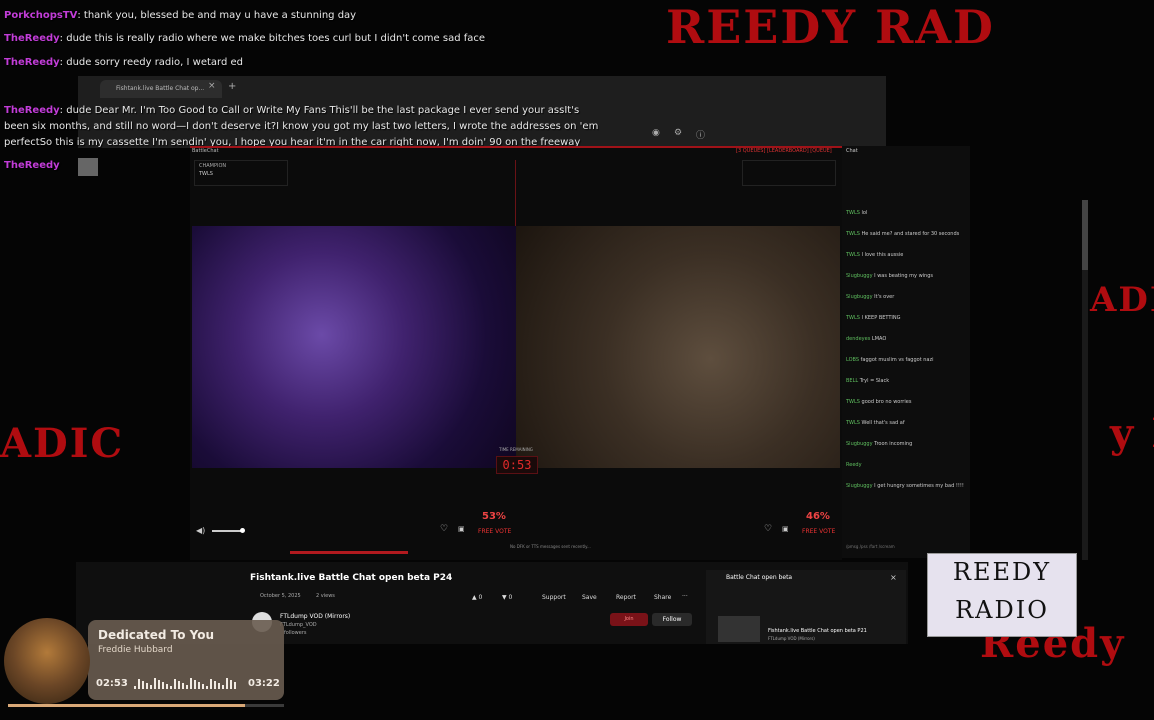 The width and height of the screenshot is (1154, 720). Describe the element at coordinates (919, 486) in the screenshot. I see `chat-text: I get hungry sometimes my bad !!!!` at that location.